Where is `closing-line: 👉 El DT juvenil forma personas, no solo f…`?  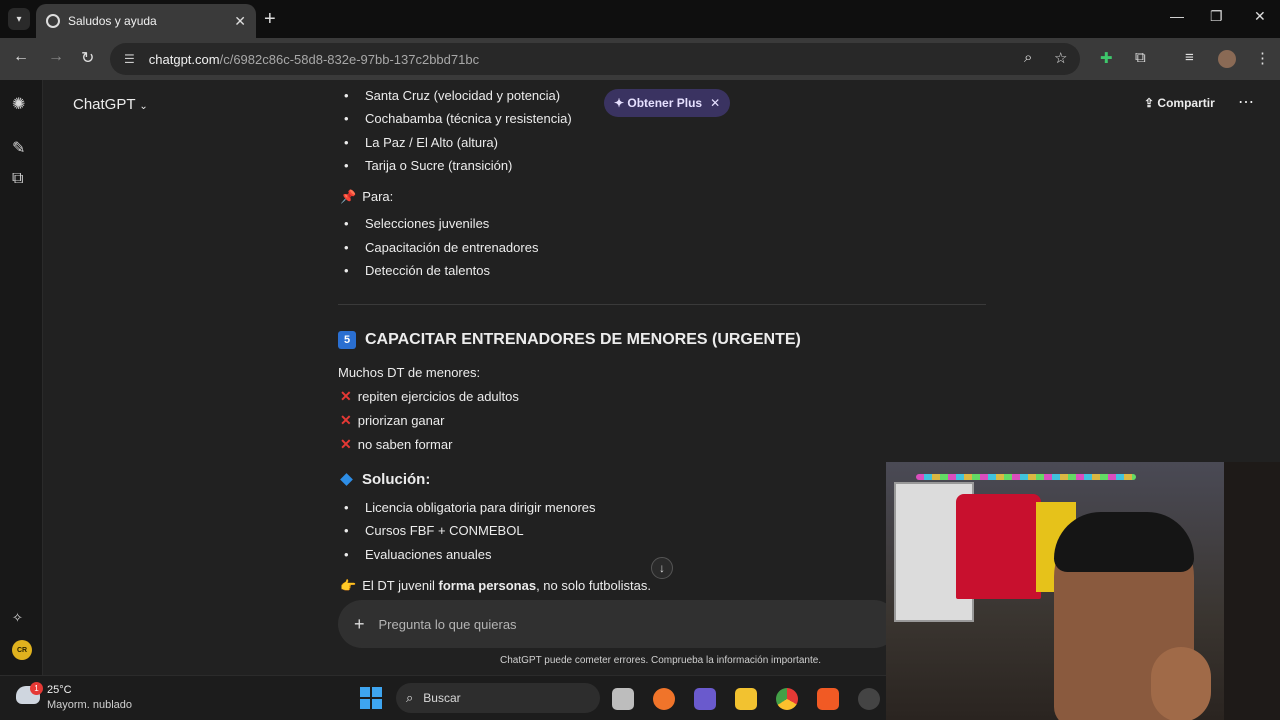 closing-line: 👉 El DT juvenil forma personas, no solo f… is located at coordinates (495, 585).